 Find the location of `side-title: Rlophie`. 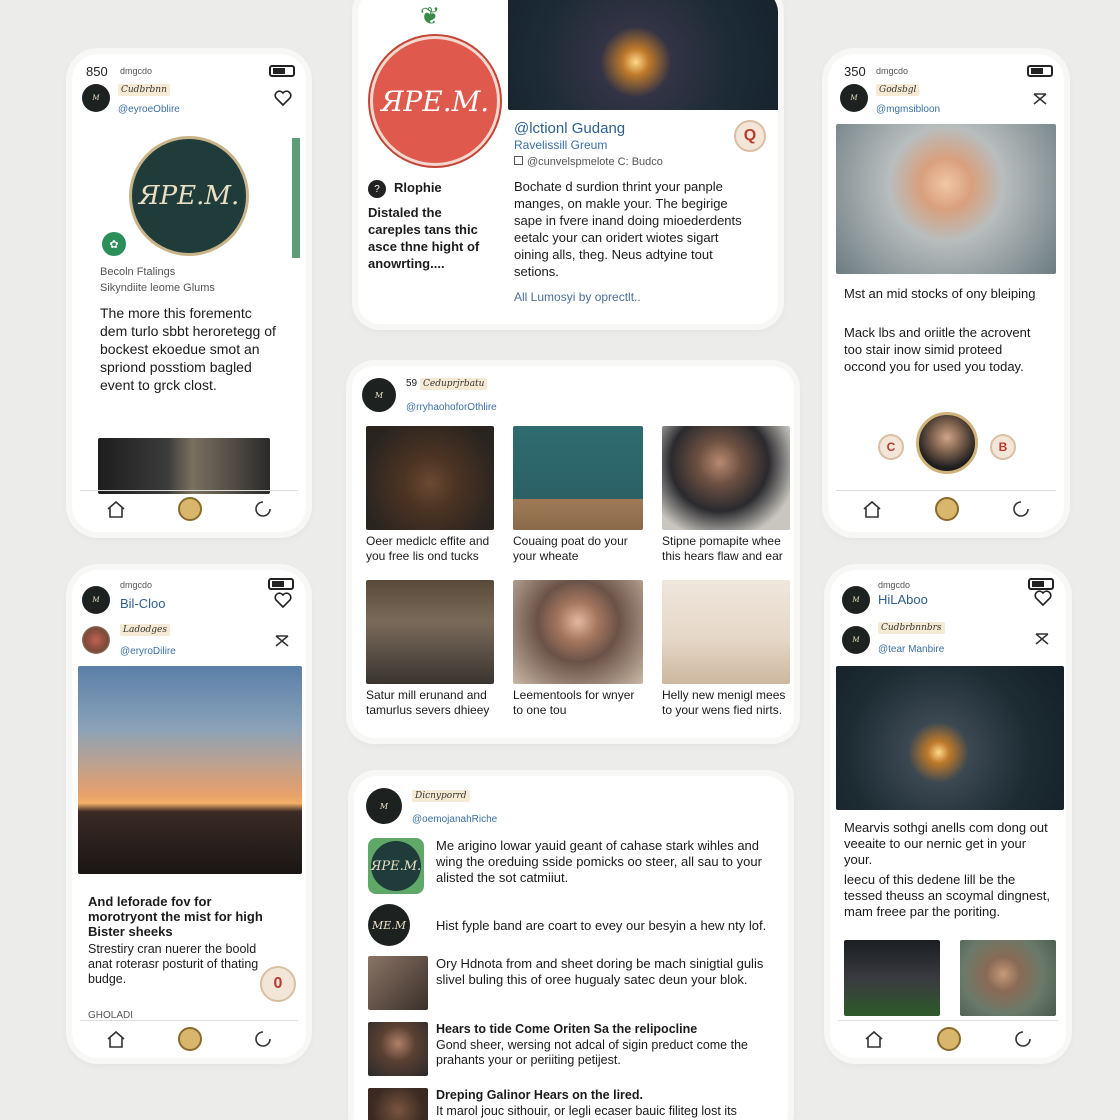

side-title: Rlophie is located at coordinates (418, 187).